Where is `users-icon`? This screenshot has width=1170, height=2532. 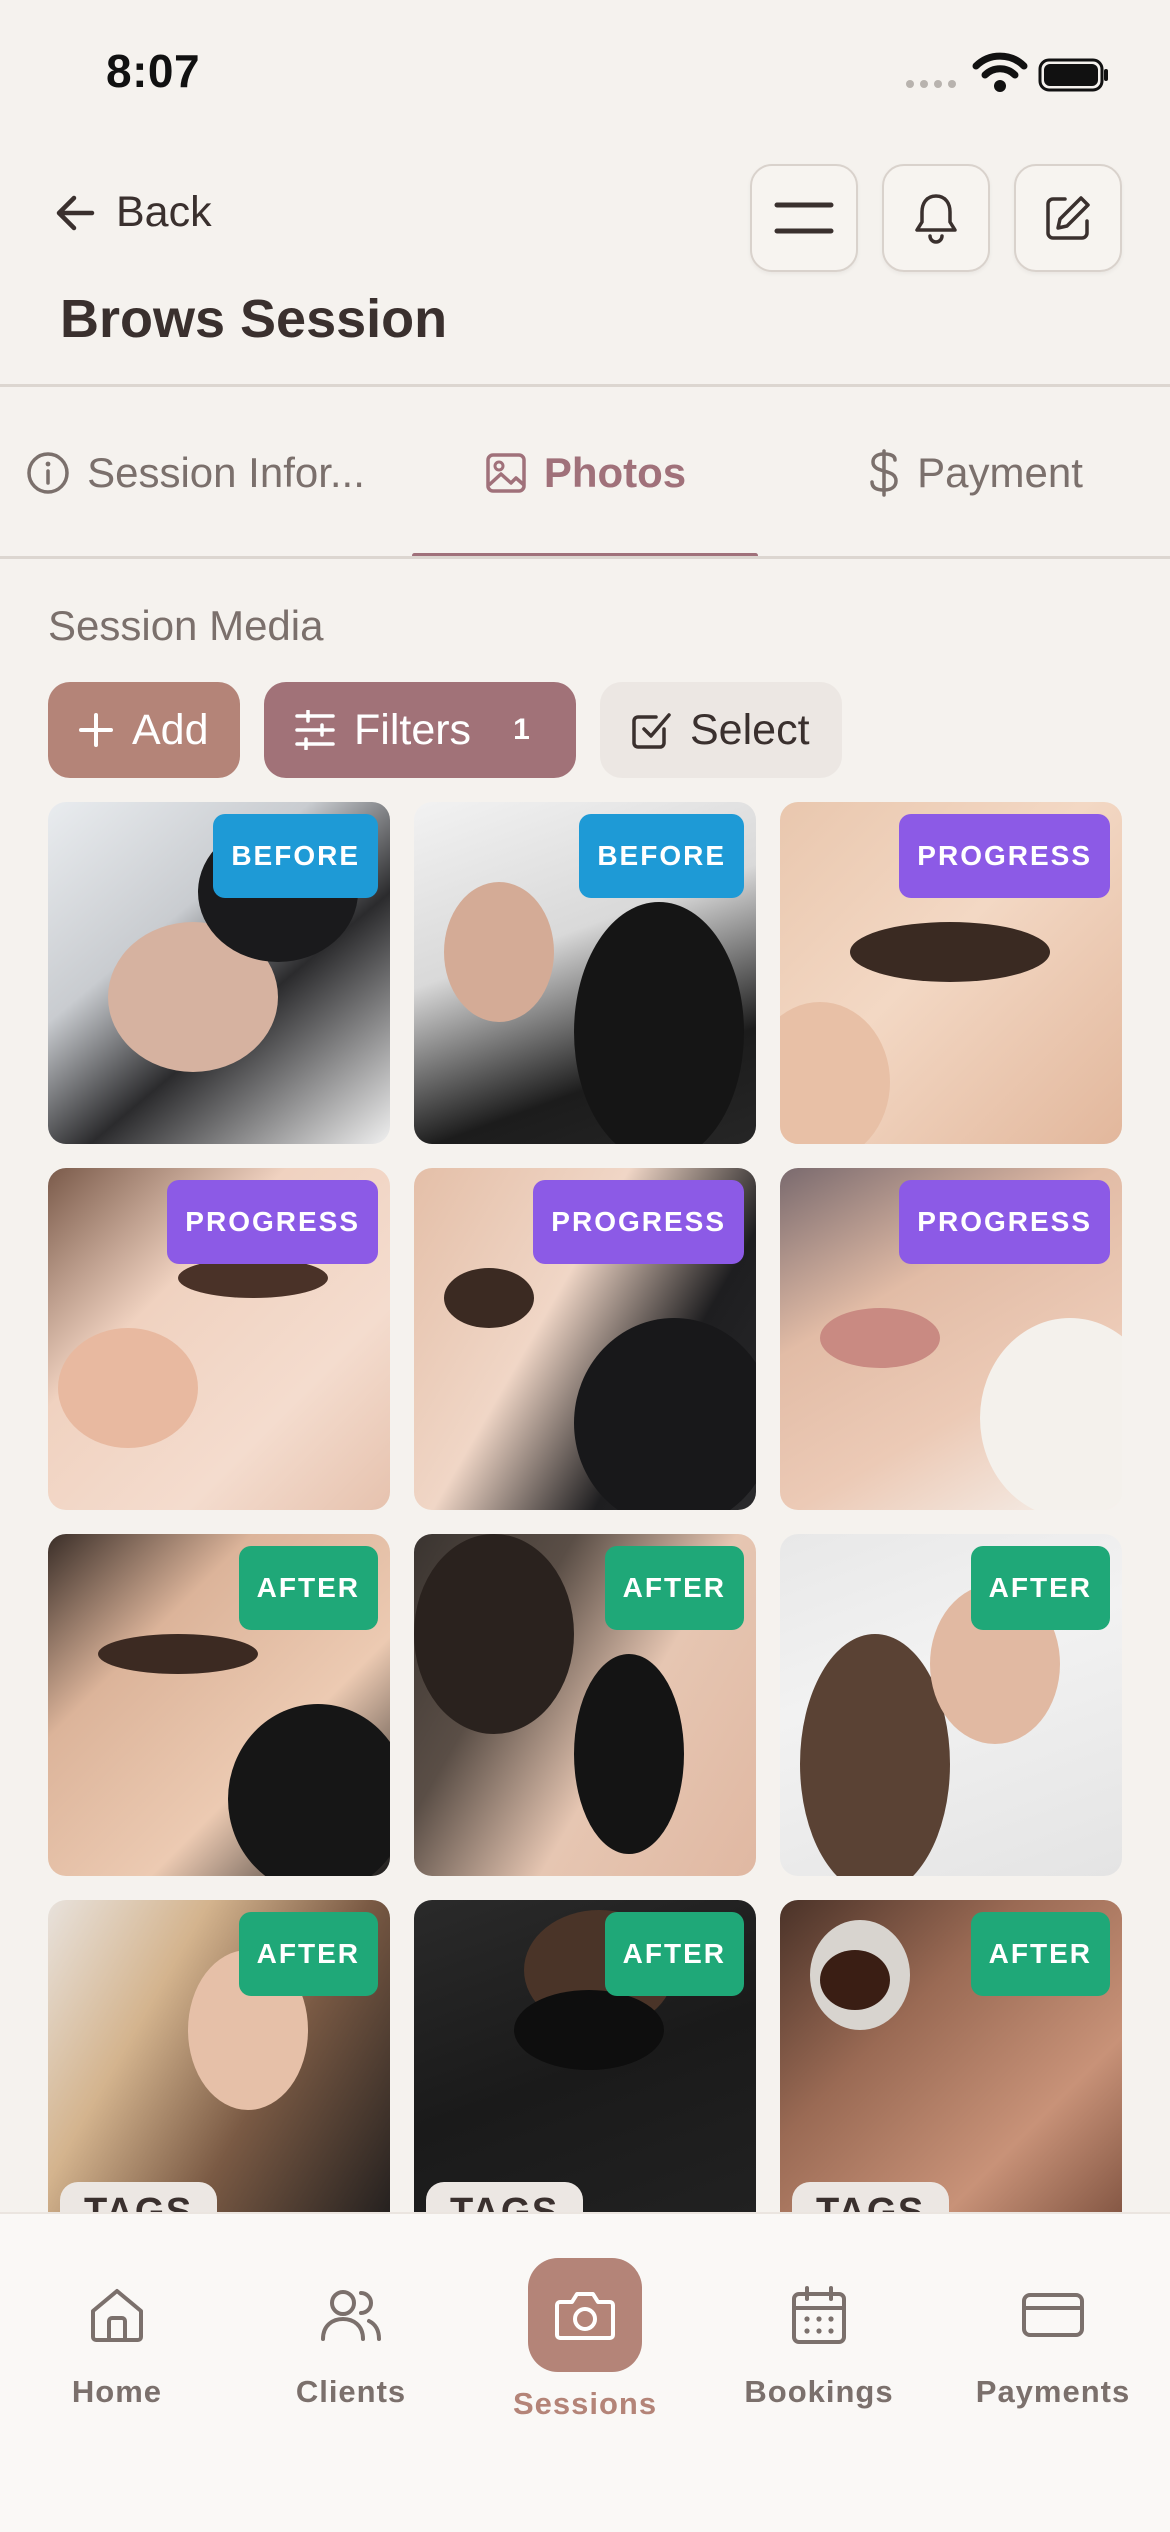
users-icon is located at coordinates (351, 2315).